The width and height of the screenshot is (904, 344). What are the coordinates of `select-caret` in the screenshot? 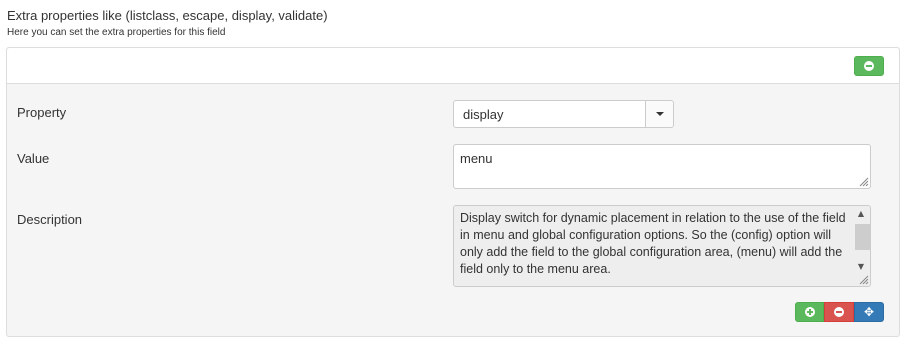 It's located at (659, 114).